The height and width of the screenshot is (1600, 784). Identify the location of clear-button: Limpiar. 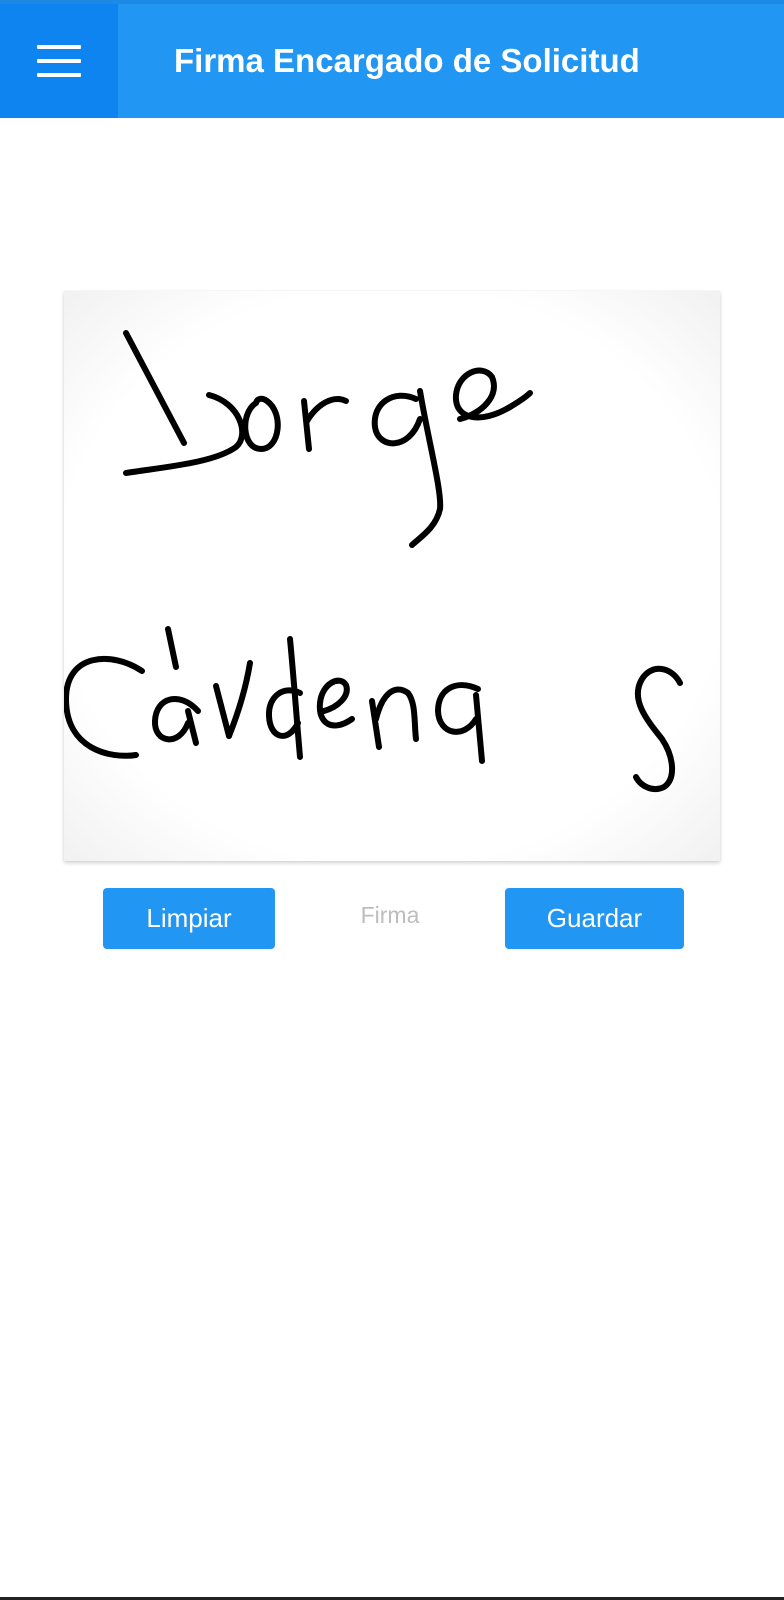
(189, 918).